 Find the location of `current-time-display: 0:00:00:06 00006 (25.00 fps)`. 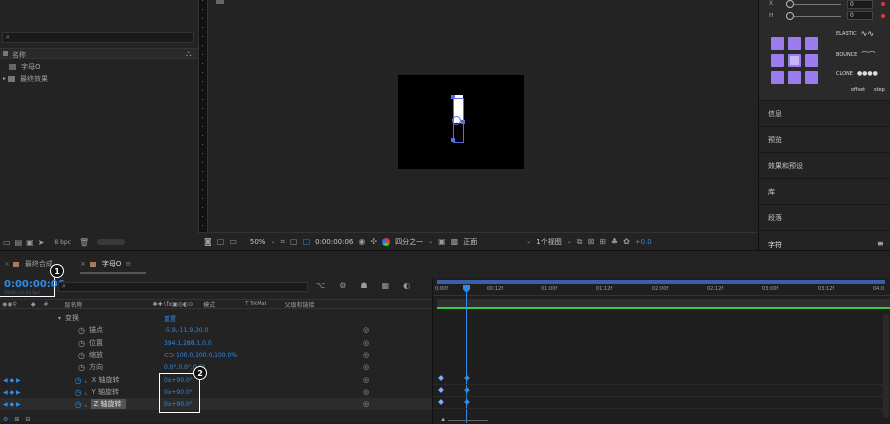

current-time-display: 0:00:00:06 00006 (25.00 fps) is located at coordinates (32, 286).